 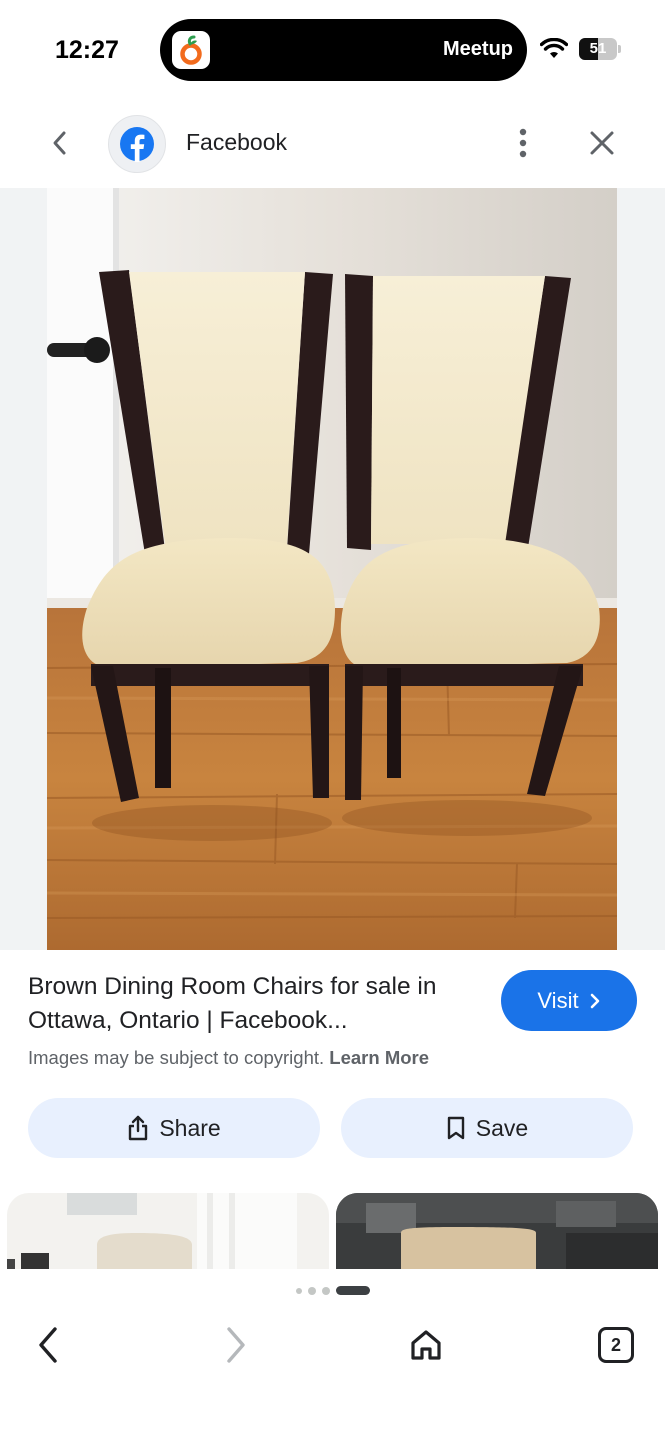 I want to click on share-button: Share, so click(x=174, y=1128).